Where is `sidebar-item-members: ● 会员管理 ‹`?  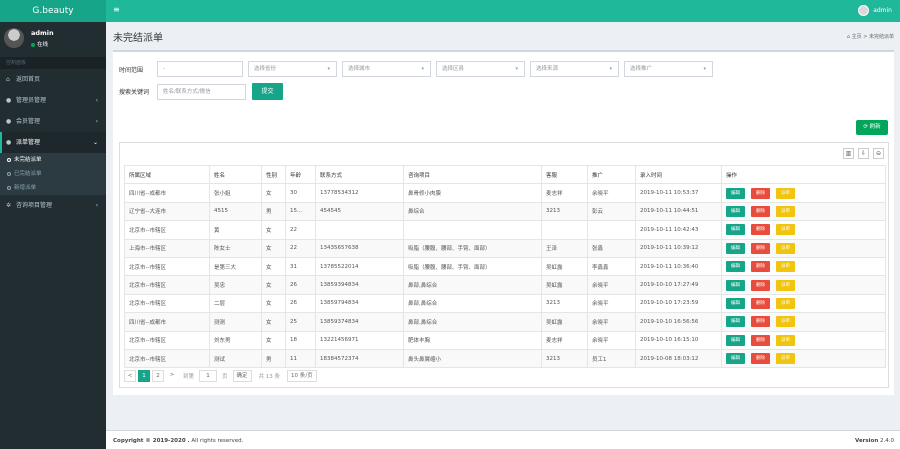 sidebar-item-members: ● 会员管理 ‹ is located at coordinates (53, 121).